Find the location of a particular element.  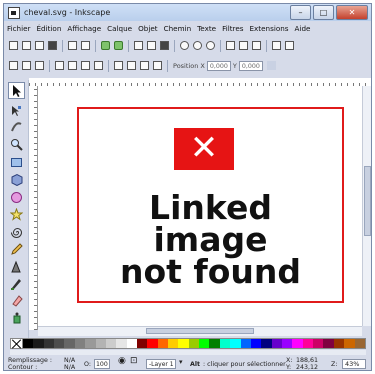

cut-icon is located at coordinates (151, 45).